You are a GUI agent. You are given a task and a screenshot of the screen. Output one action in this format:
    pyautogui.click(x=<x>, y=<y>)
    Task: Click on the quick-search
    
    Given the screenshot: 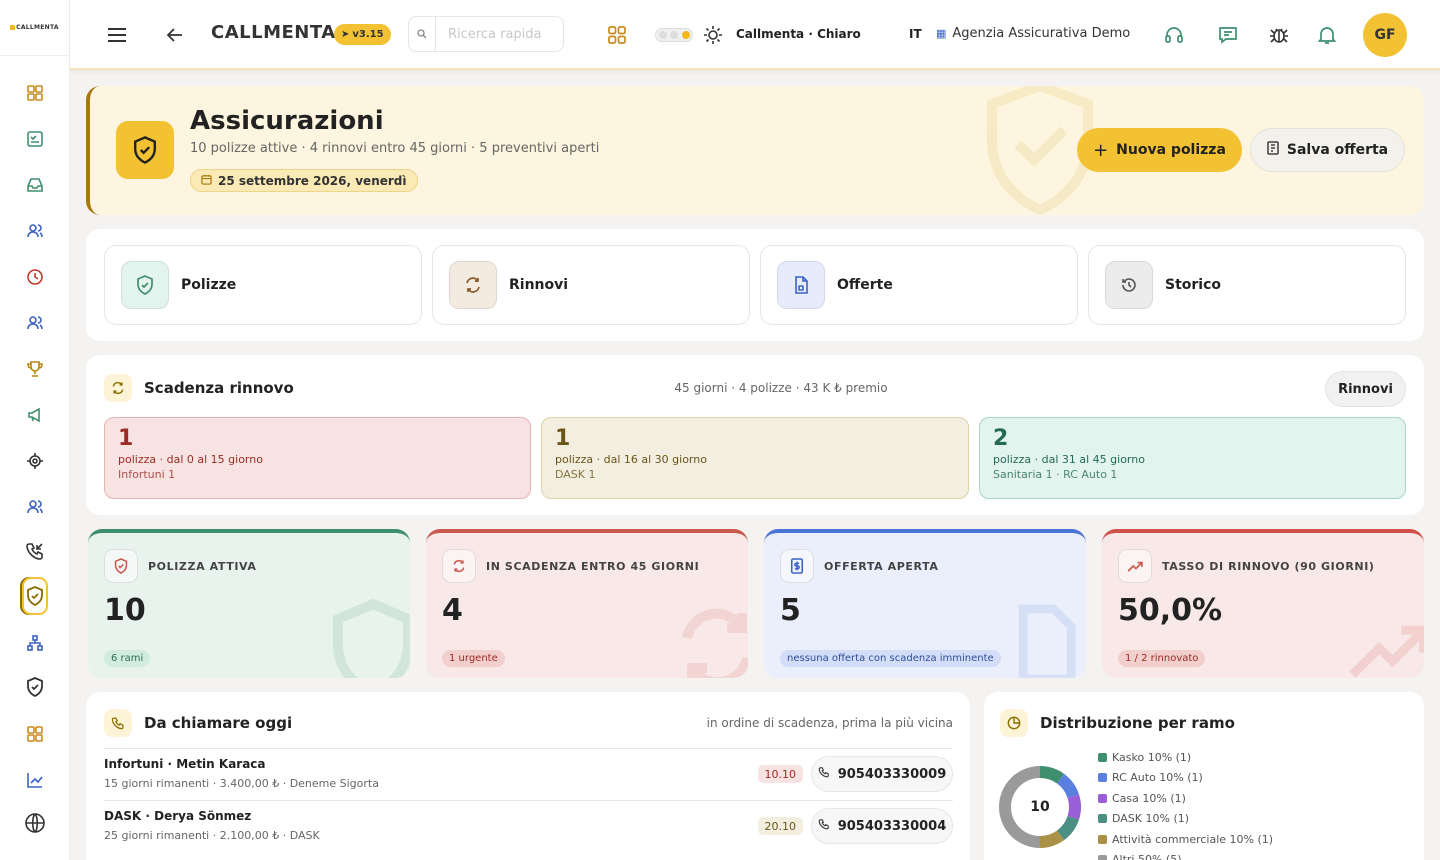 What is the action you would take?
    pyautogui.click(x=487, y=34)
    